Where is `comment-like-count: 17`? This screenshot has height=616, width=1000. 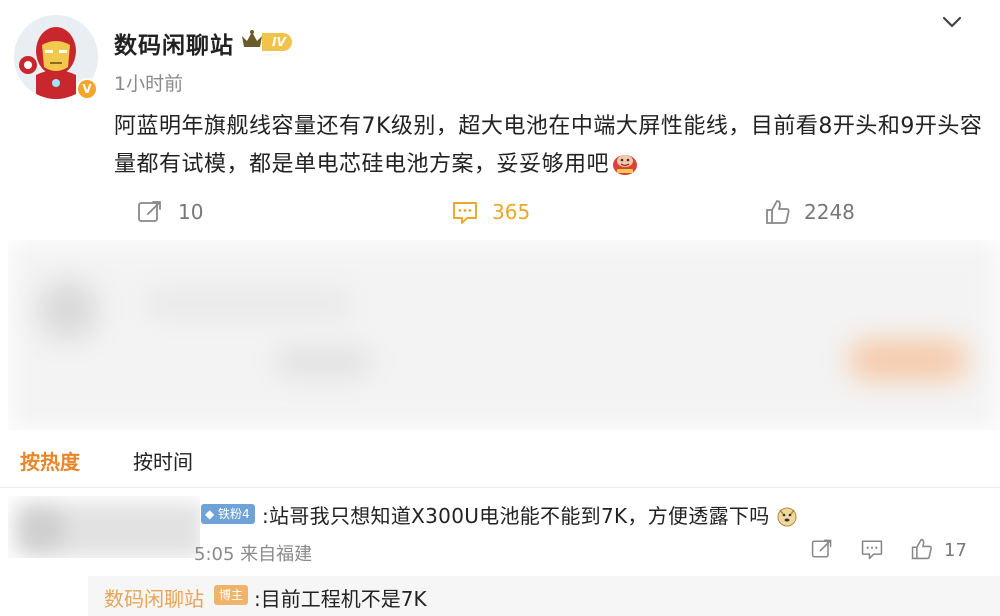
comment-like-count: 17 is located at coordinates (955, 550).